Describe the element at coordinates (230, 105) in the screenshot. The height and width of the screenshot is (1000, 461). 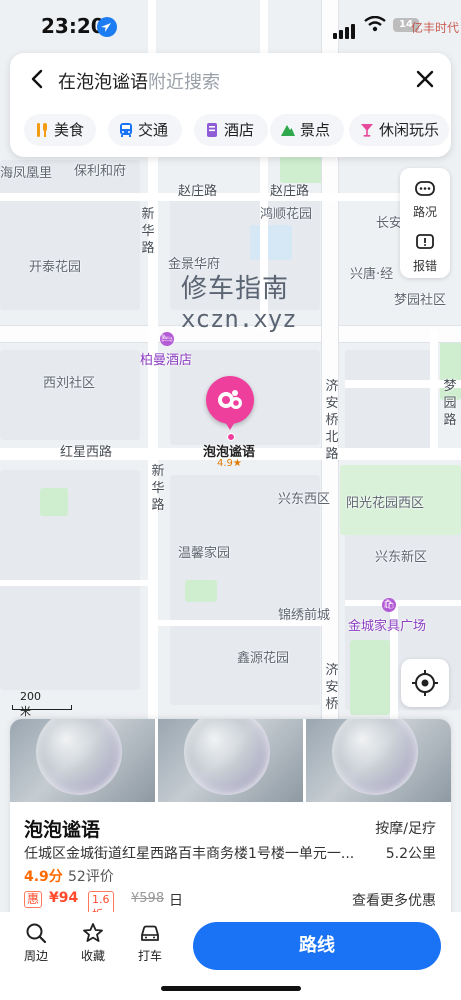
I see `search-card: 在泡泡谧语附近搜索 美食 交通 酒店 景点 休闲玩乐` at that location.